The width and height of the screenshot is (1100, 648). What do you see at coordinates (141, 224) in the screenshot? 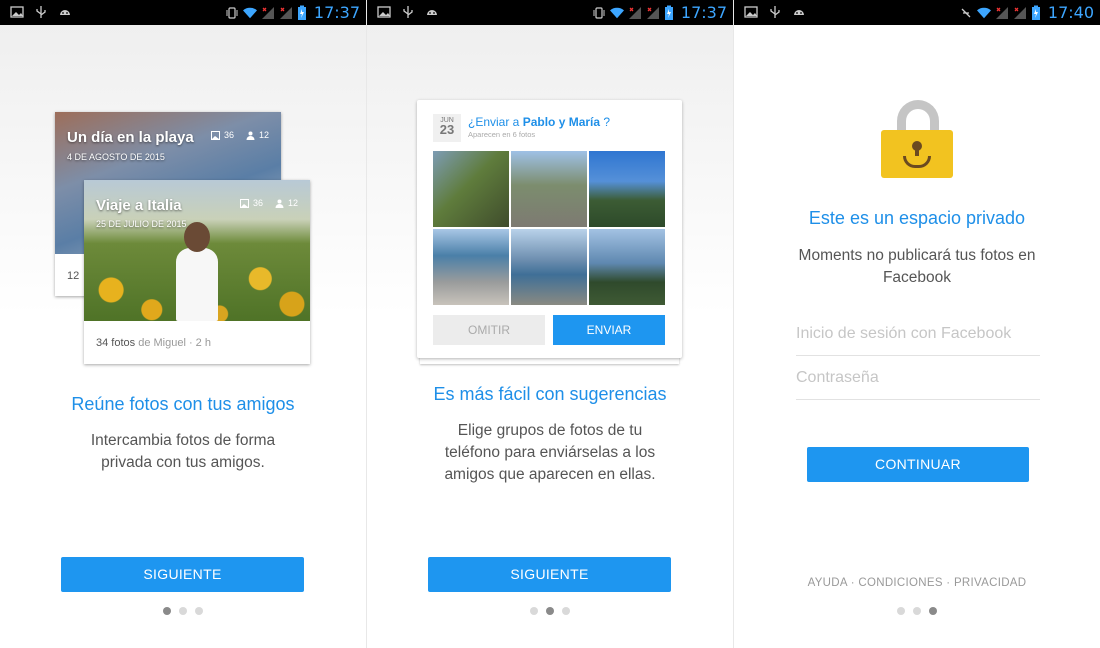
I see `album-date: 25 DE JULIO DE 2015` at bounding box center [141, 224].